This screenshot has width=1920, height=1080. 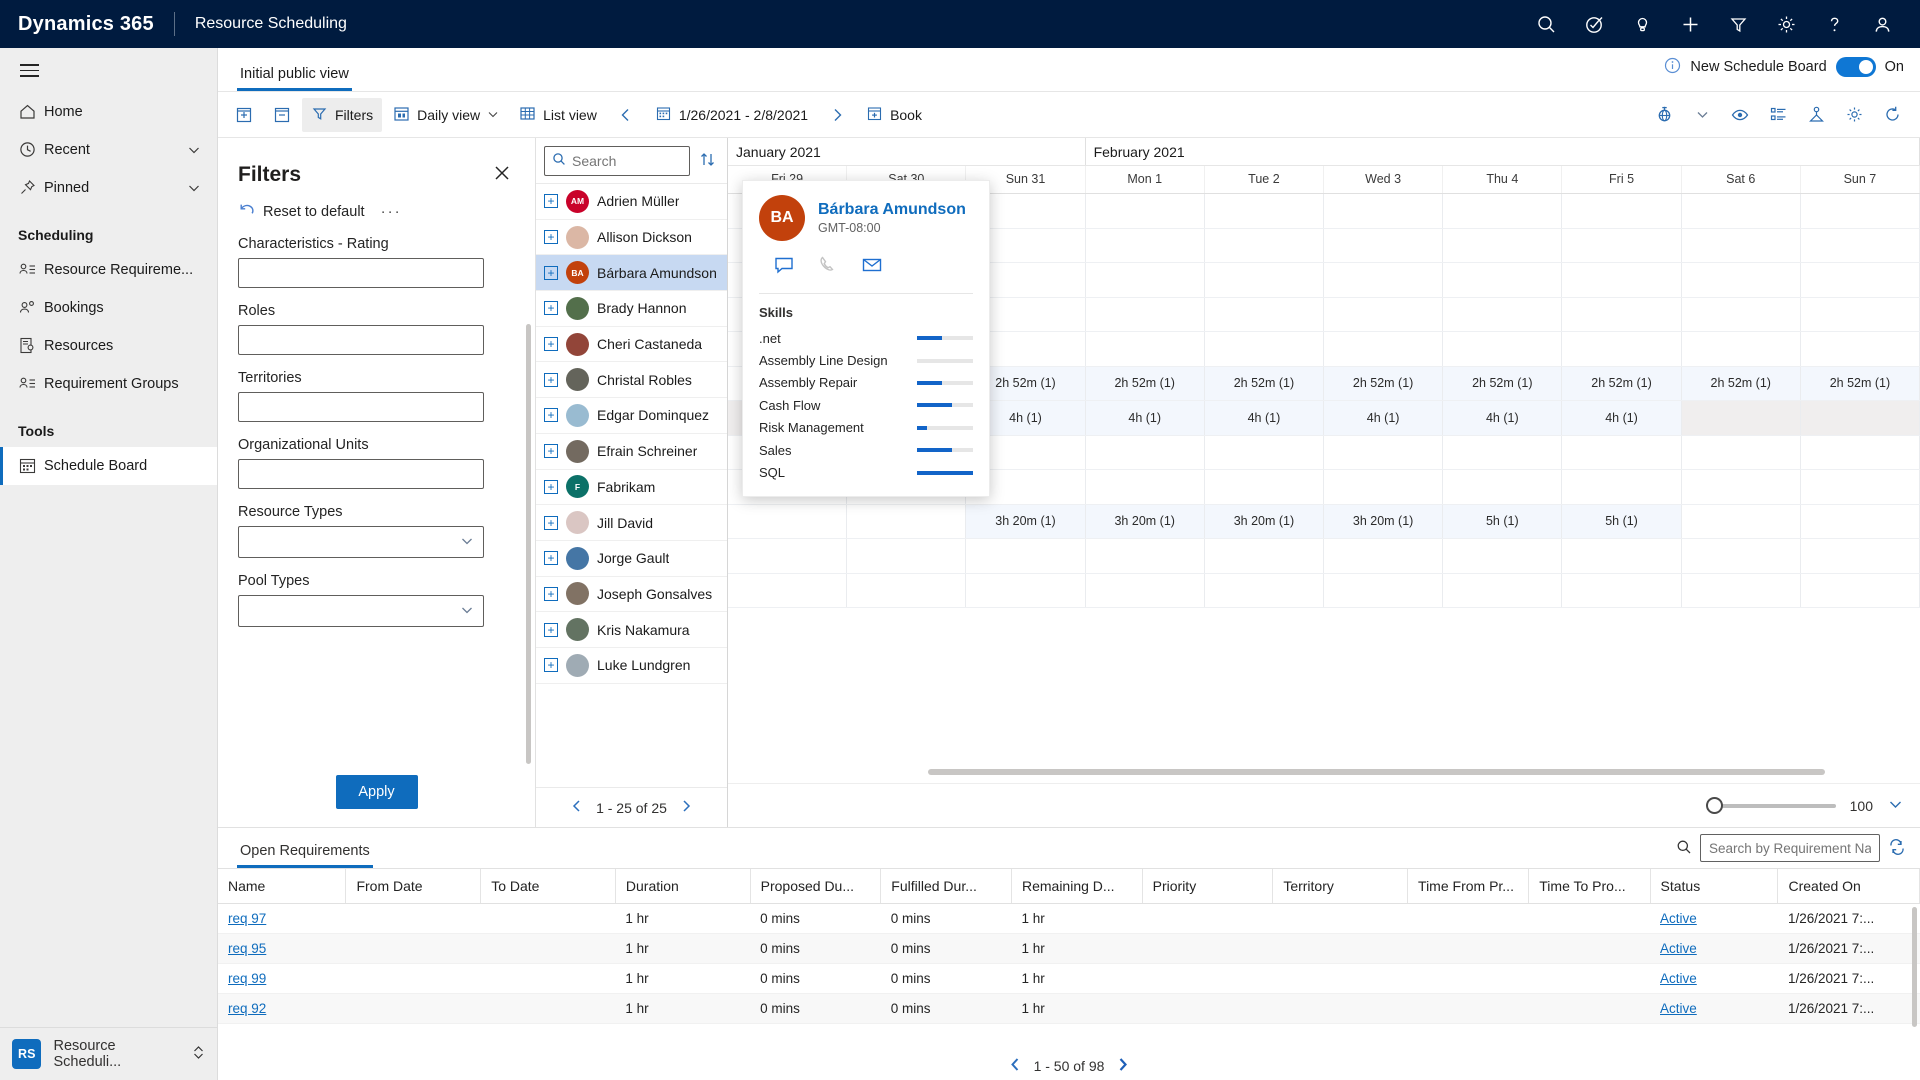 I want to click on updown-chevron-icon, so click(x=198, y=1054).